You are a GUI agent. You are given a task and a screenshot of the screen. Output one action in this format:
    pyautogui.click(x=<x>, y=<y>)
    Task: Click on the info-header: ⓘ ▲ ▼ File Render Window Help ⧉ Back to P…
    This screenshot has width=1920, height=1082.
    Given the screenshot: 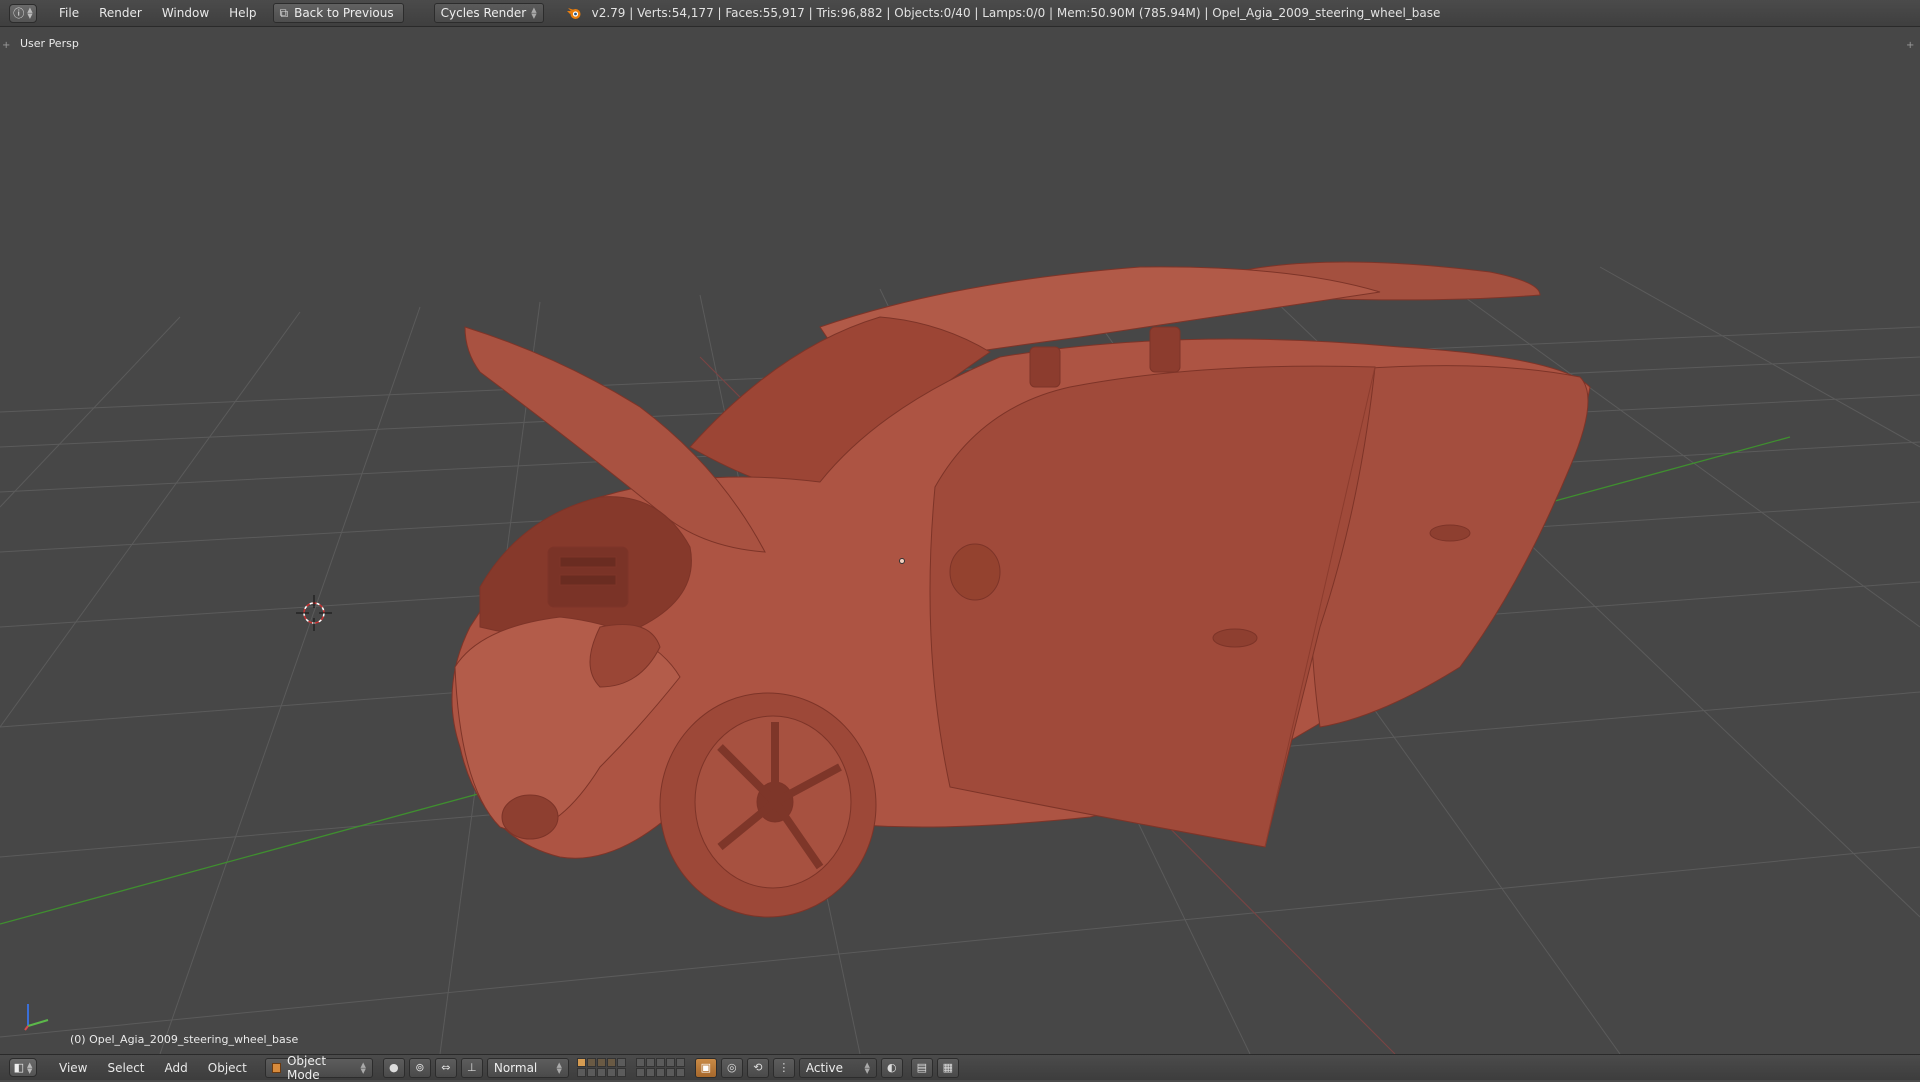 What is the action you would take?
    pyautogui.click(x=960, y=13)
    